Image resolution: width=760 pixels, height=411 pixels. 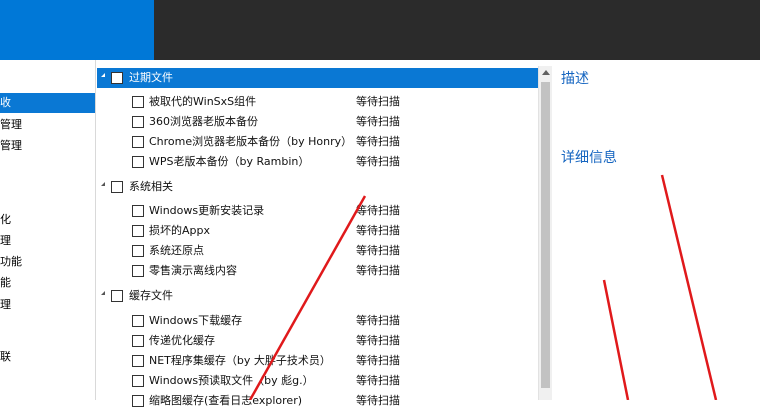 What do you see at coordinates (179, 230) in the screenshot?
I see `item-label: 损坏的Appx` at bounding box center [179, 230].